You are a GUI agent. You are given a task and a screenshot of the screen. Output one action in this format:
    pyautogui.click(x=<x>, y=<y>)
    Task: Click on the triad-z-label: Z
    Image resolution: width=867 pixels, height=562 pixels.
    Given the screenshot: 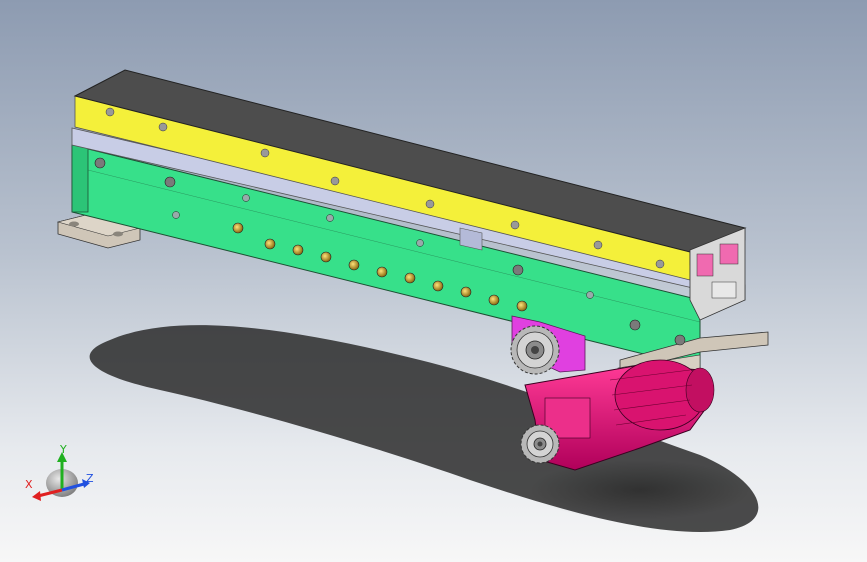 What is the action you would take?
    pyautogui.click(x=90, y=478)
    